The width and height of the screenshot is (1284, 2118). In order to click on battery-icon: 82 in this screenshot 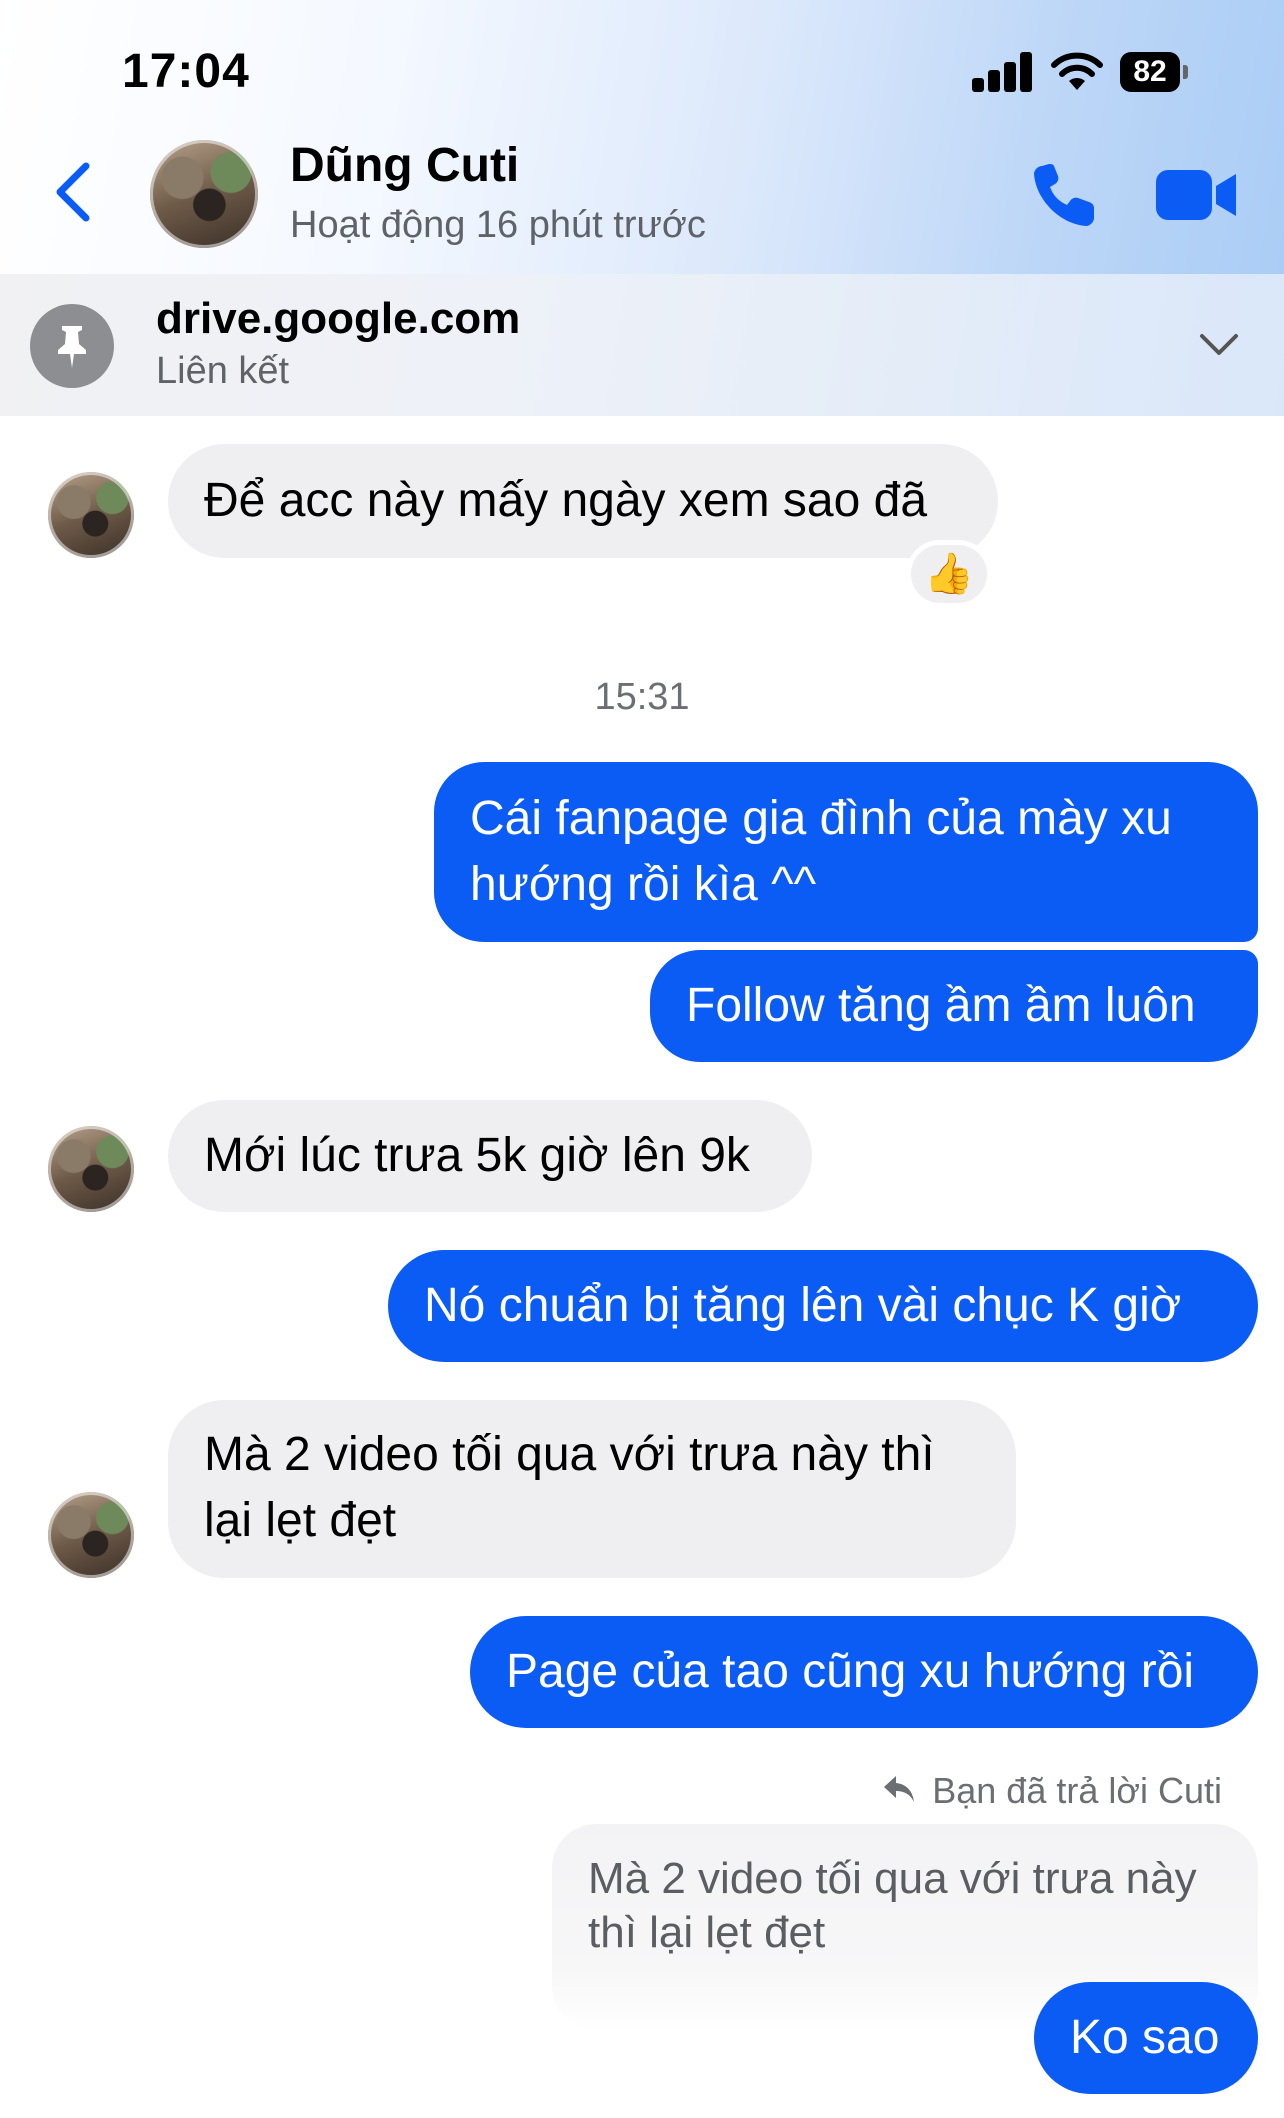, I will do `click(1155, 72)`.